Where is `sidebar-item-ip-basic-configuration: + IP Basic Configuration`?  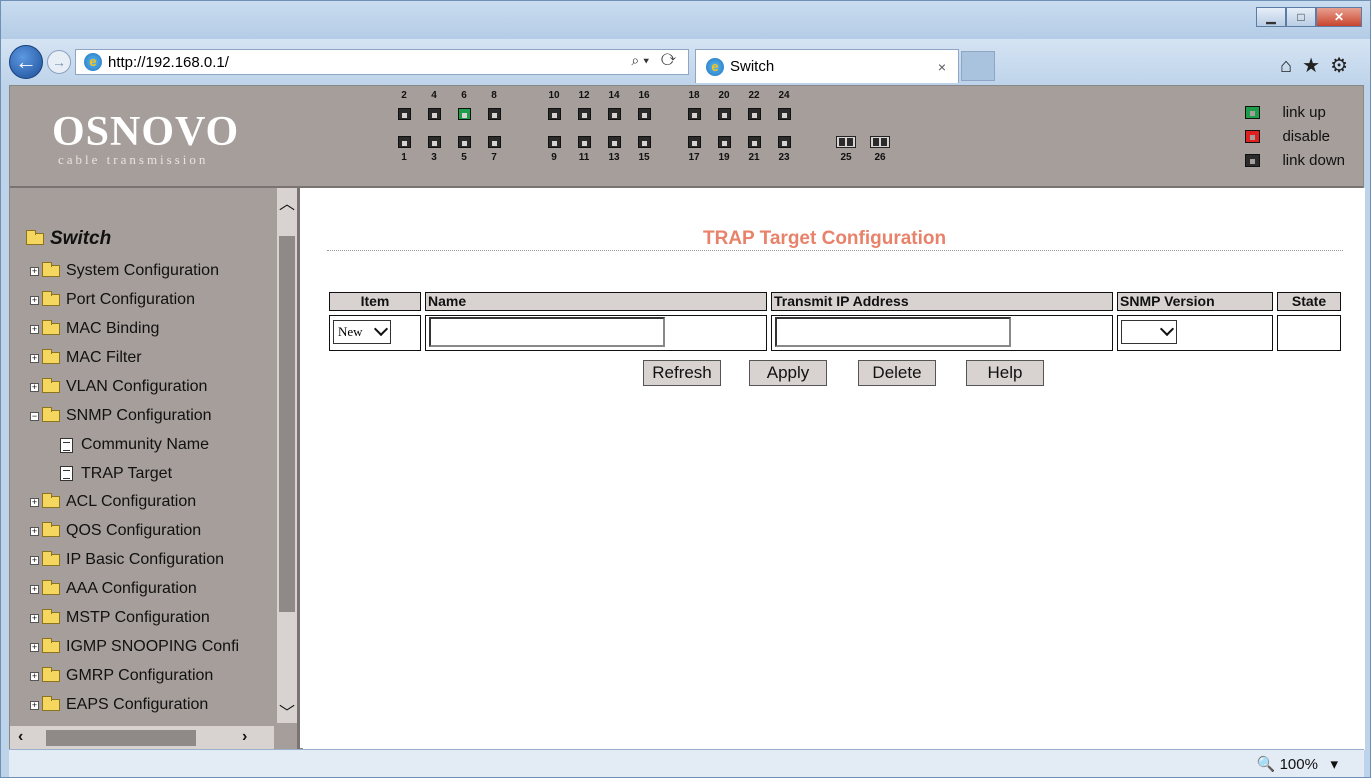
sidebar-item-ip-basic-configuration: + IP Basic Configuration is located at coordinates (127, 560).